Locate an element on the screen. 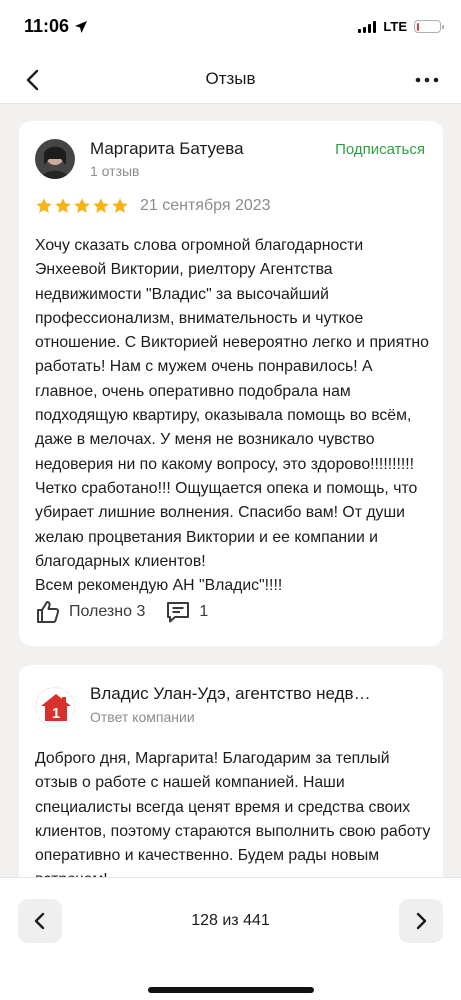 The height and width of the screenshot is (1000, 461). helpful-label: Полезно 3 is located at coordinates (107, 611).